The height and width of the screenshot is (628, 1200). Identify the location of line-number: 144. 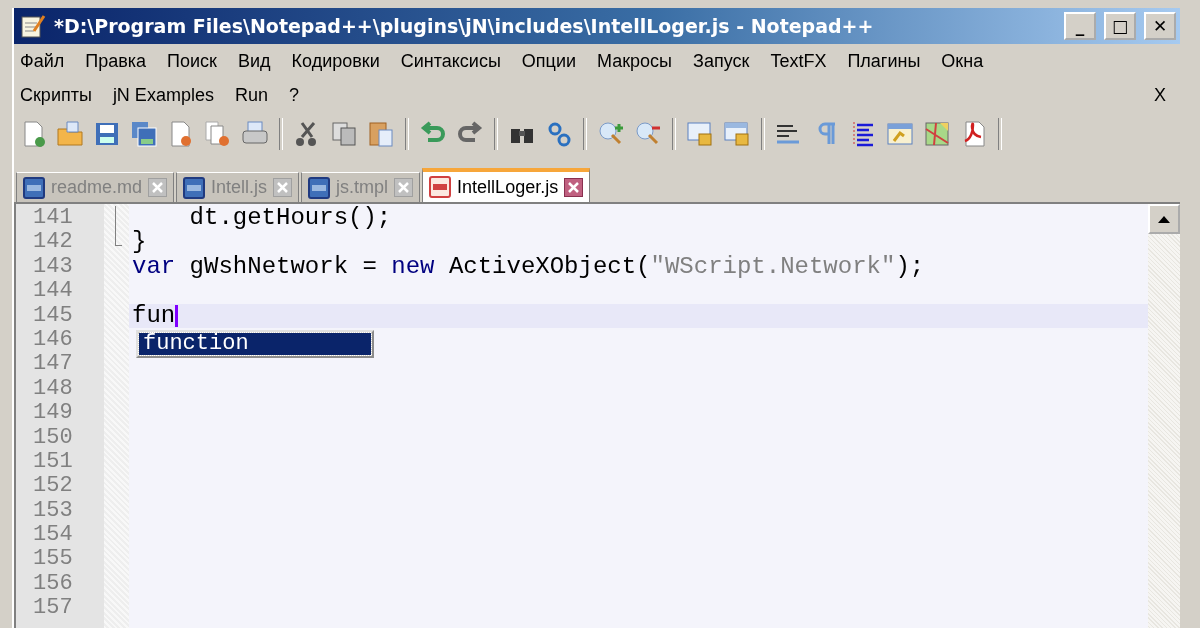
(53, 291).